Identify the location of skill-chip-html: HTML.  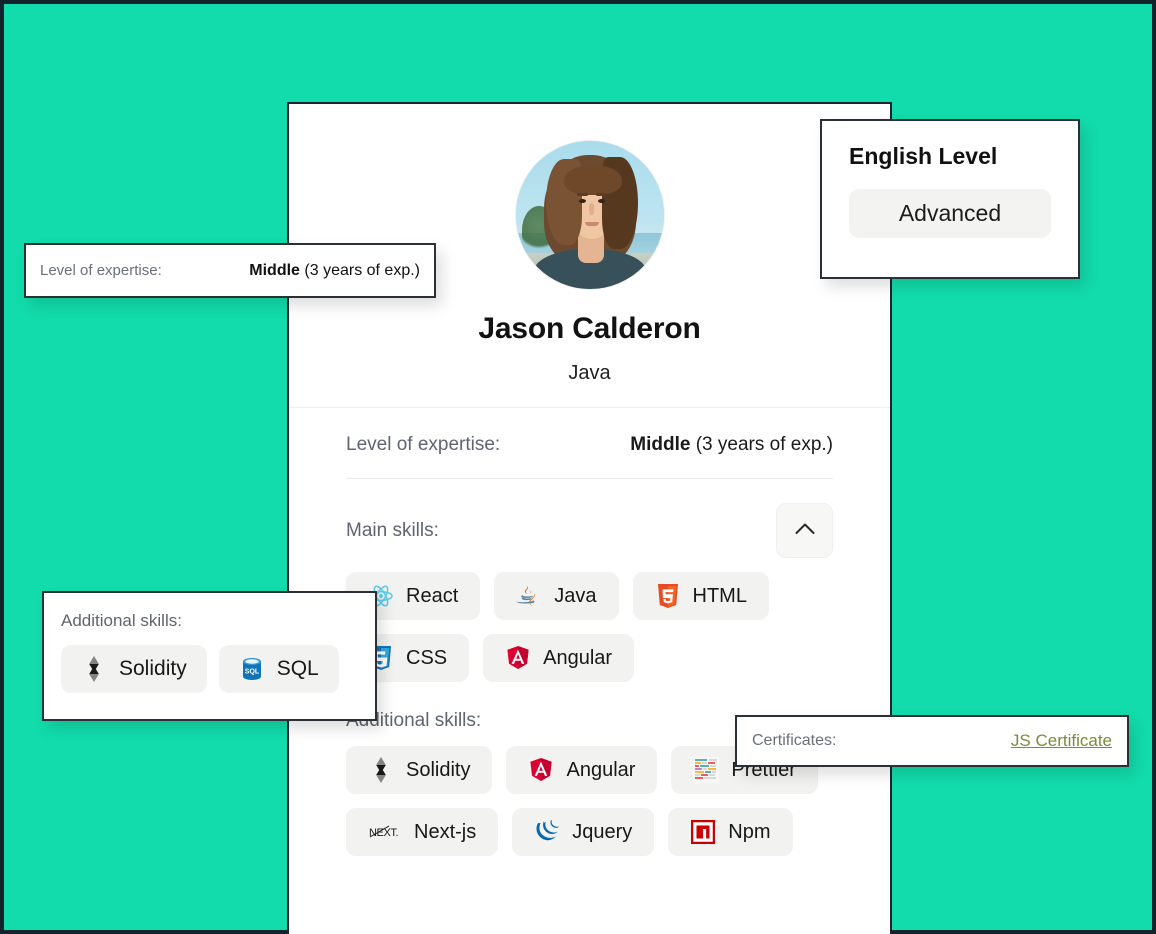
(700, 596).